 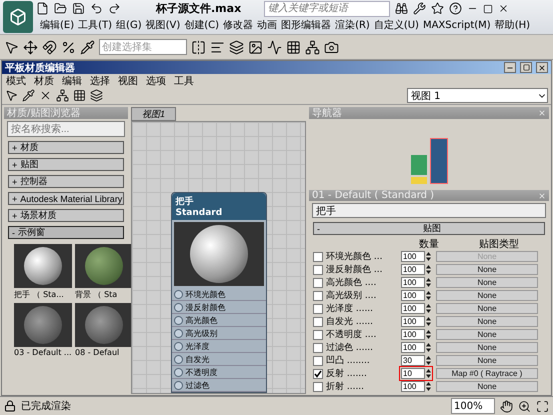 I want to click on menu-item: 渲染(R), so click(x=352, y=25).